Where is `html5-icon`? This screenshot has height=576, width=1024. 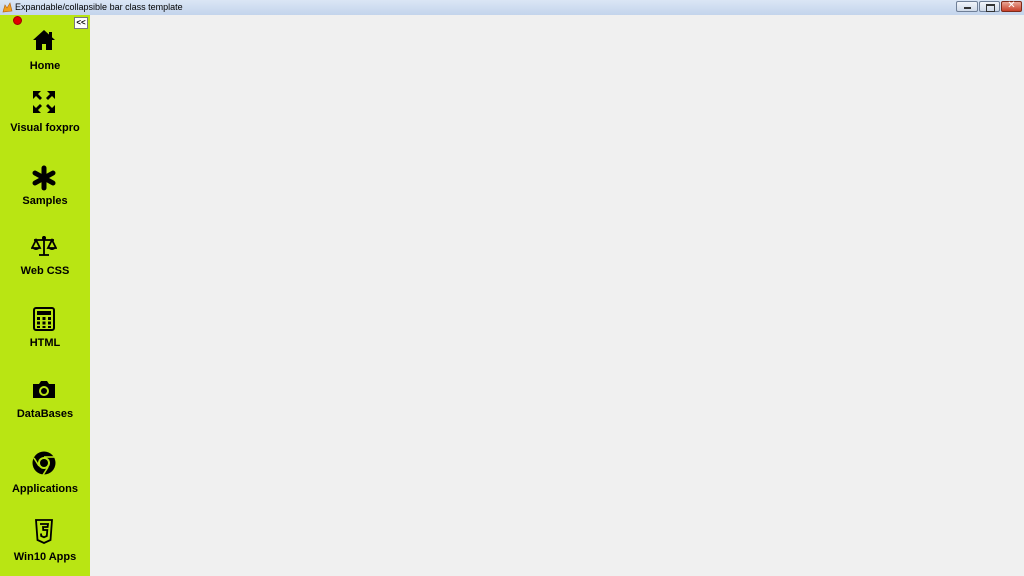 html5-icon is located at coordinates (44, 531).